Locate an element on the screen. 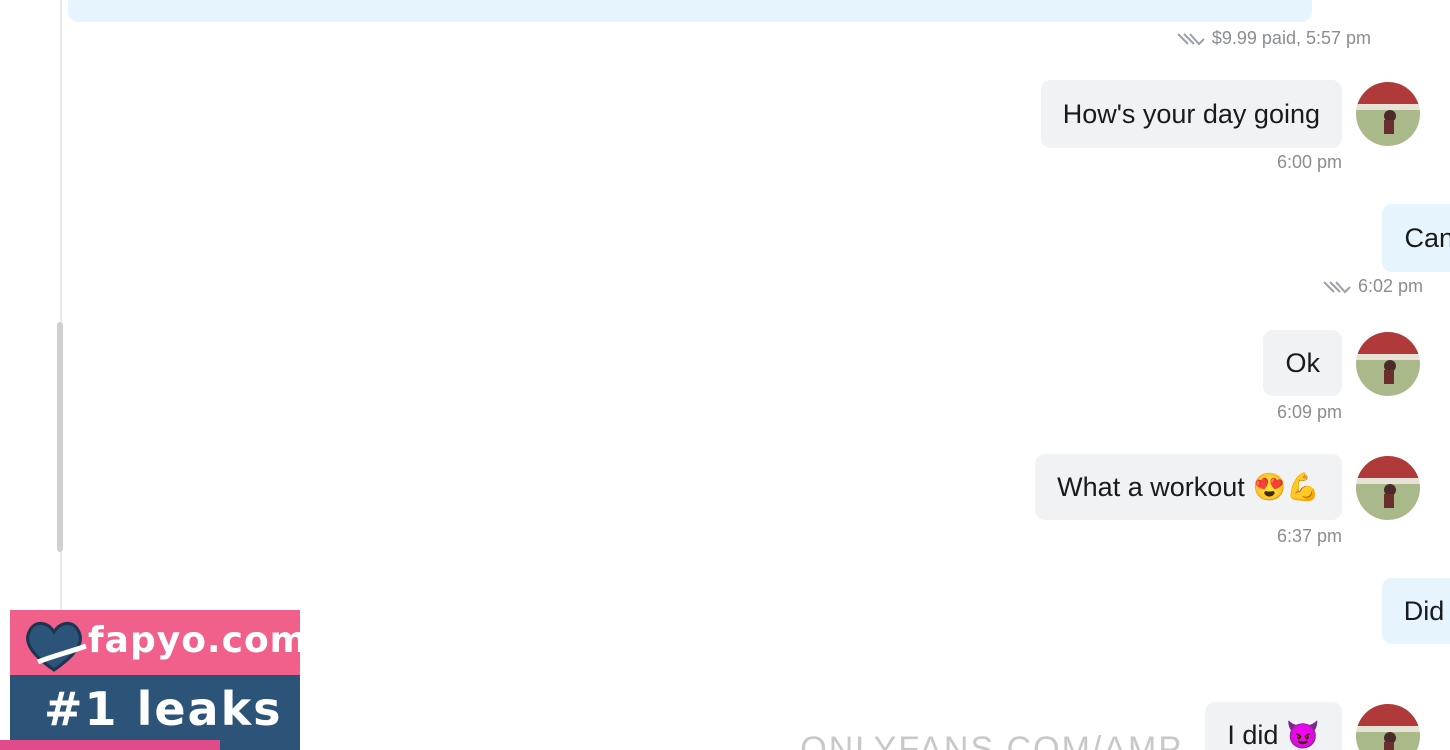 The image size is (1450, 750). message-time: 6:00 pm is located at coordinates (1309, 162).